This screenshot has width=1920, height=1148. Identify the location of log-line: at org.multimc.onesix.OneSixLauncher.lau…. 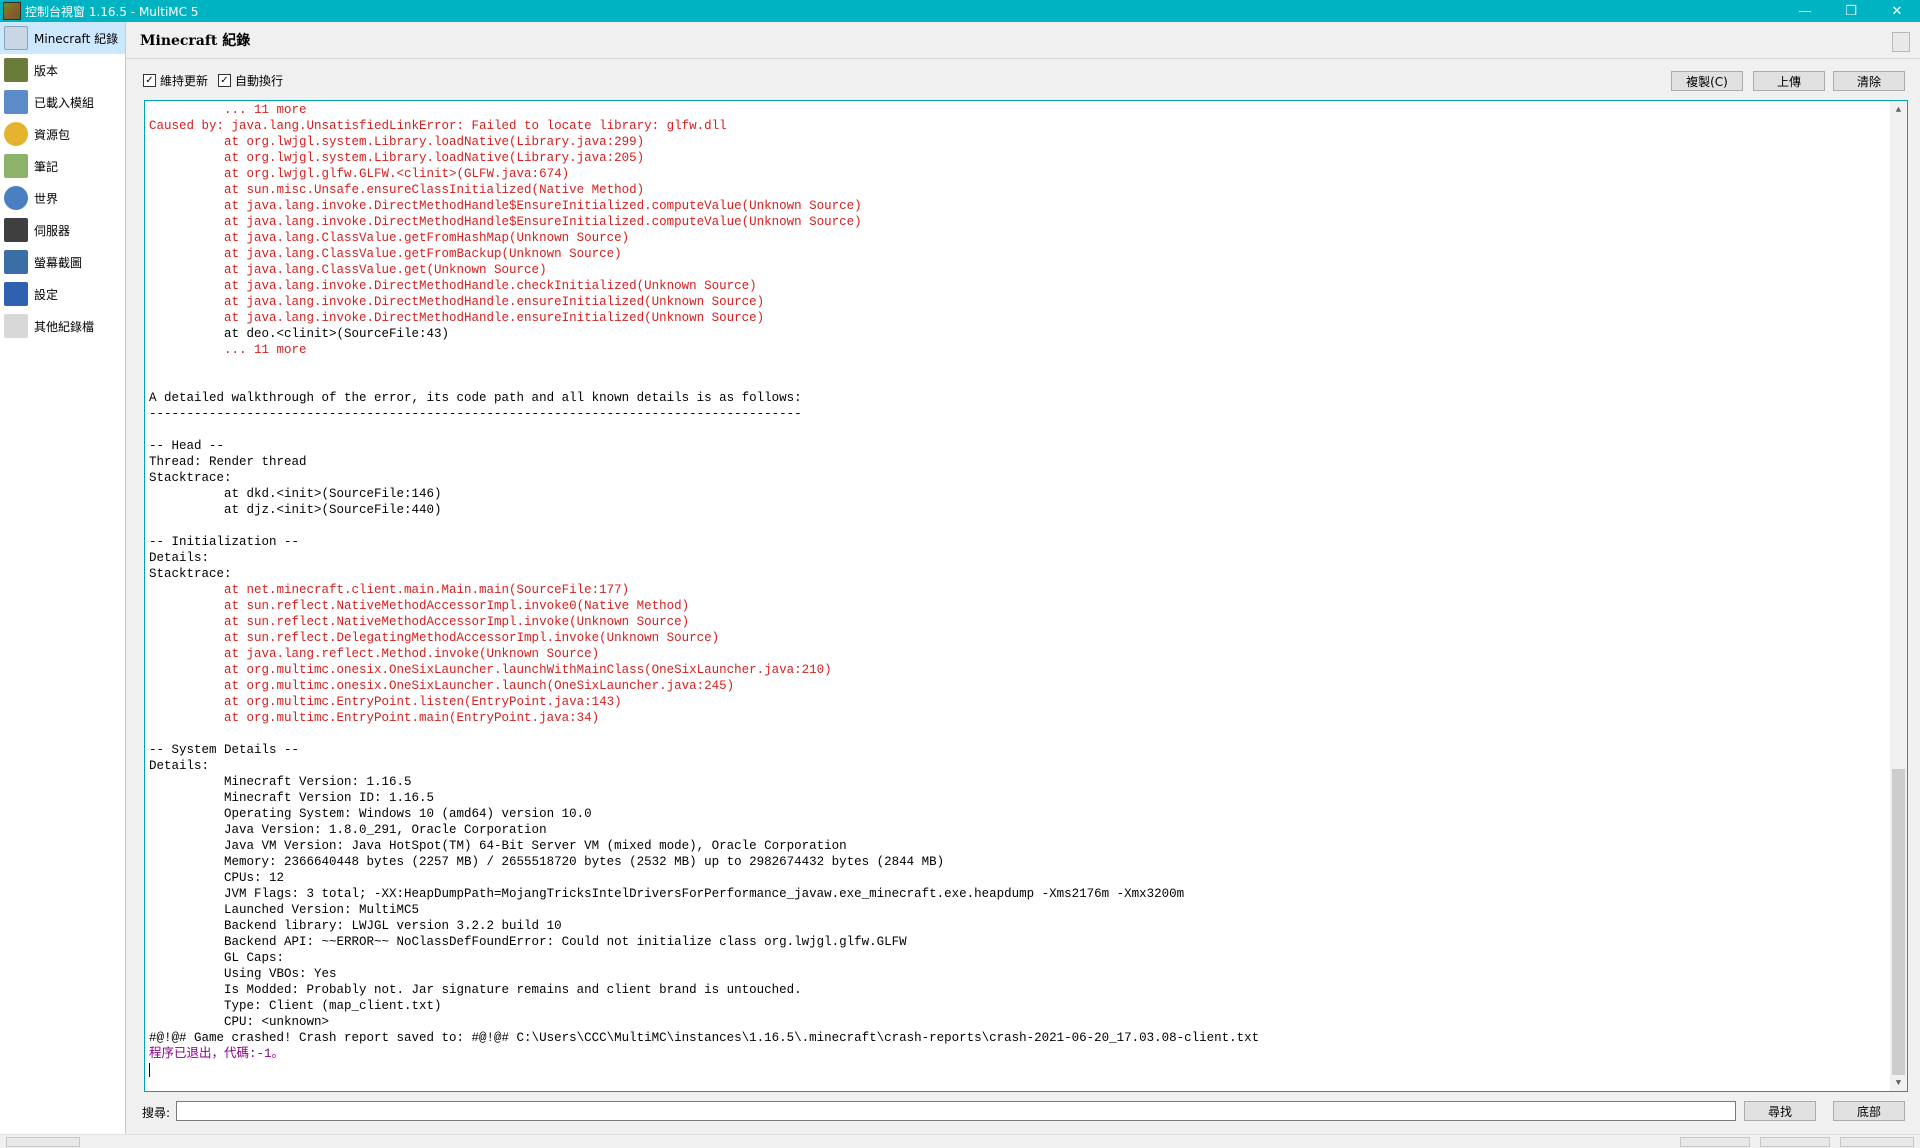
(490, 670).